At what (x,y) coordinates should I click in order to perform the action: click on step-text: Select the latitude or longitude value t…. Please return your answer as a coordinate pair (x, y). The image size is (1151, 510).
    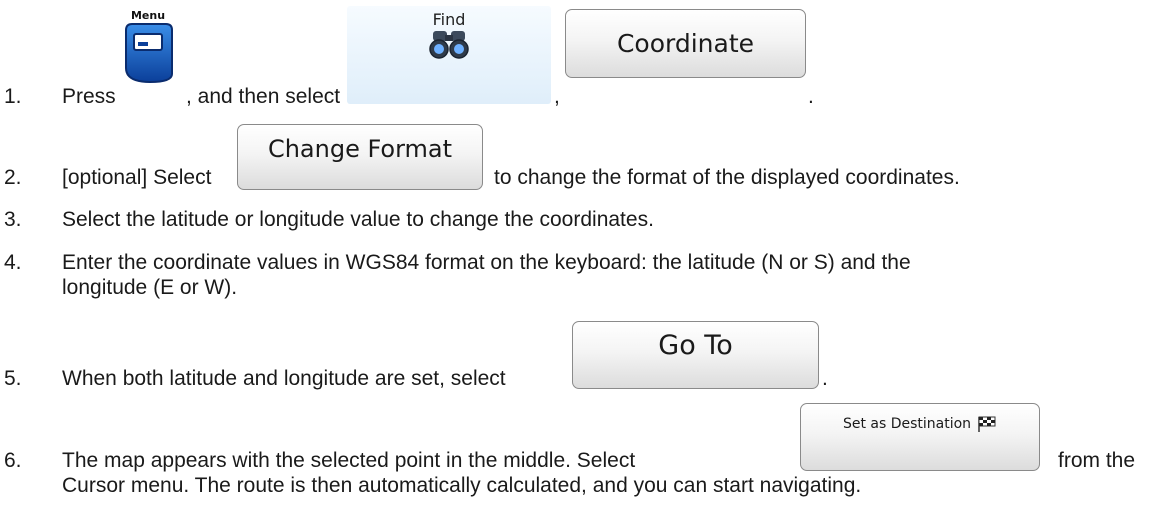
    Looking at the image, I should click on (358, 219).